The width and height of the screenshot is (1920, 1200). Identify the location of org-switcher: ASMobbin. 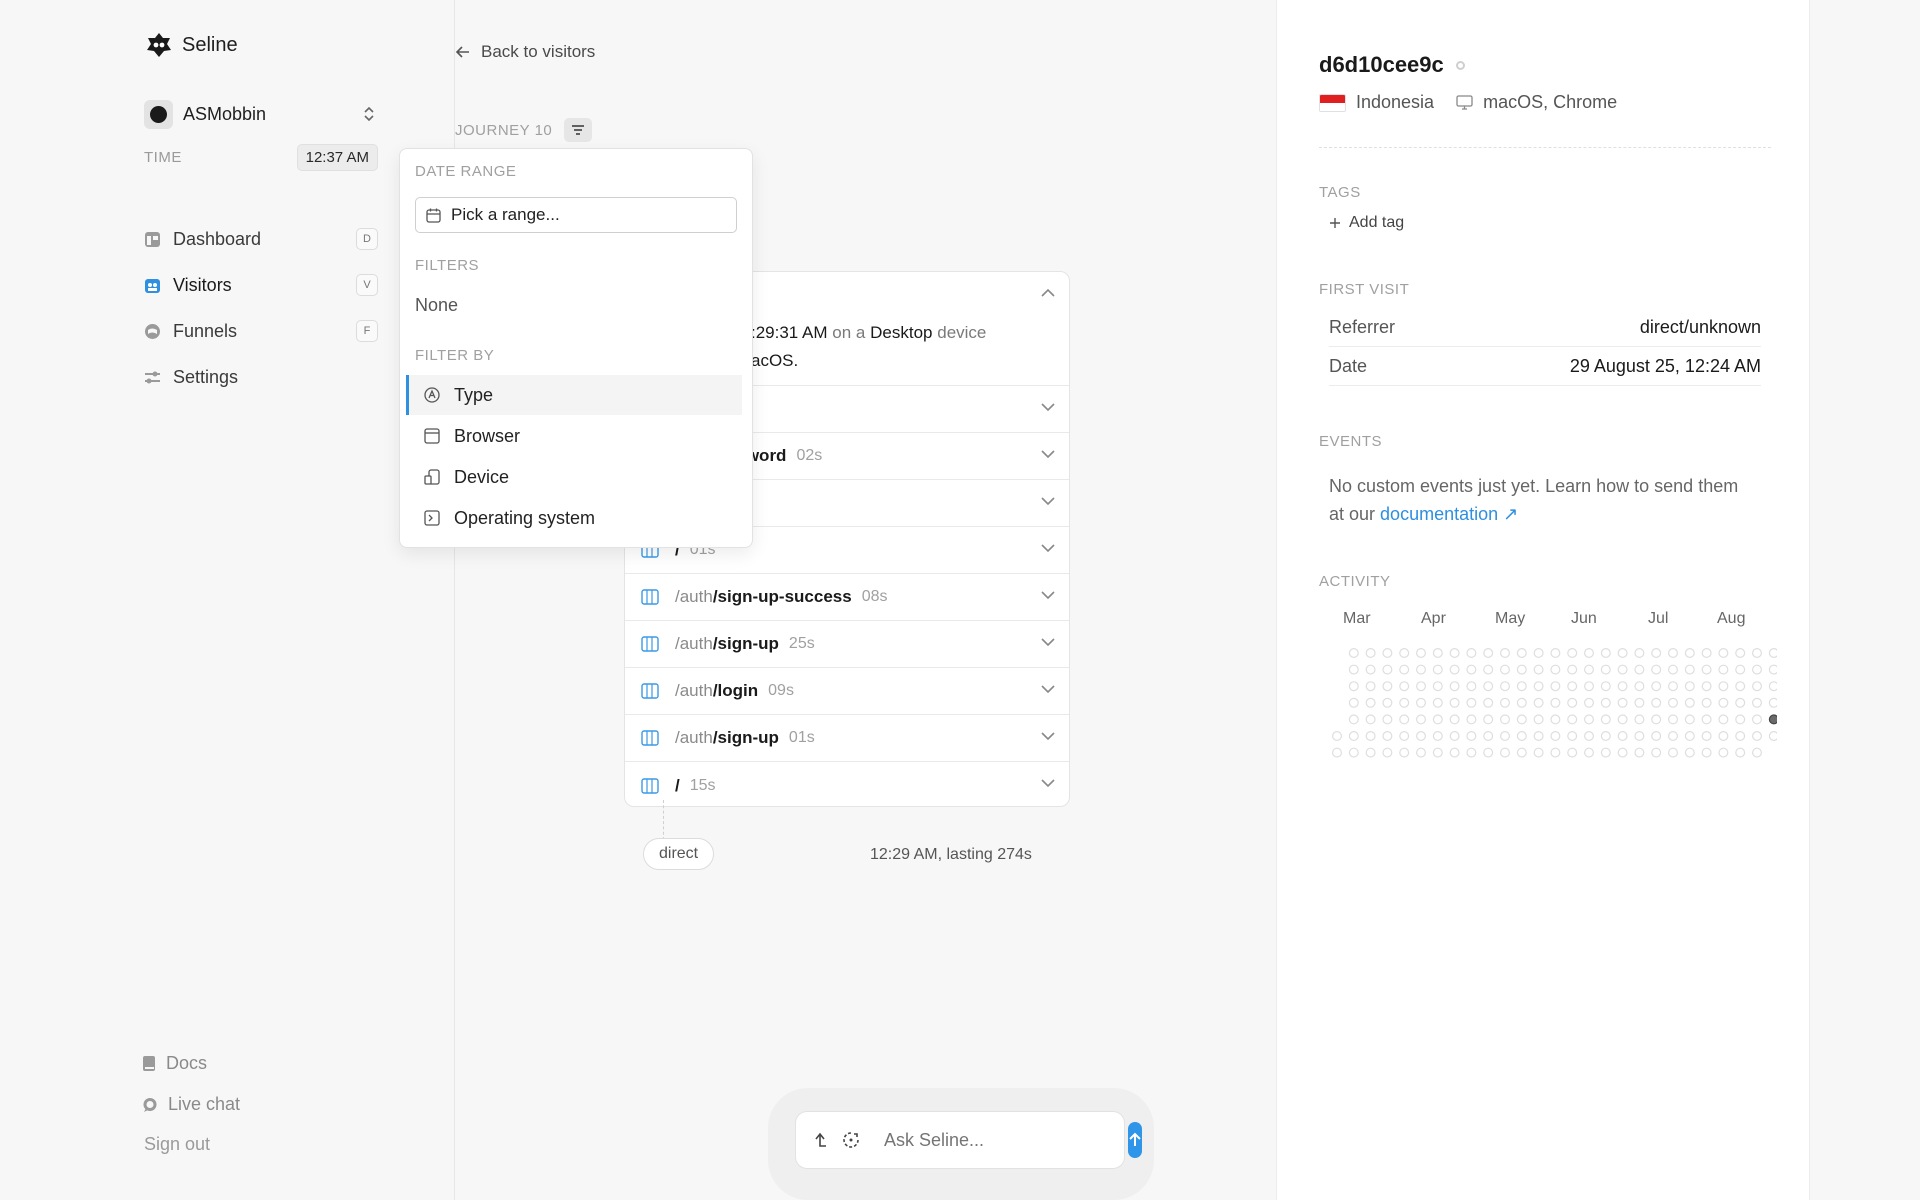
(260, 114).